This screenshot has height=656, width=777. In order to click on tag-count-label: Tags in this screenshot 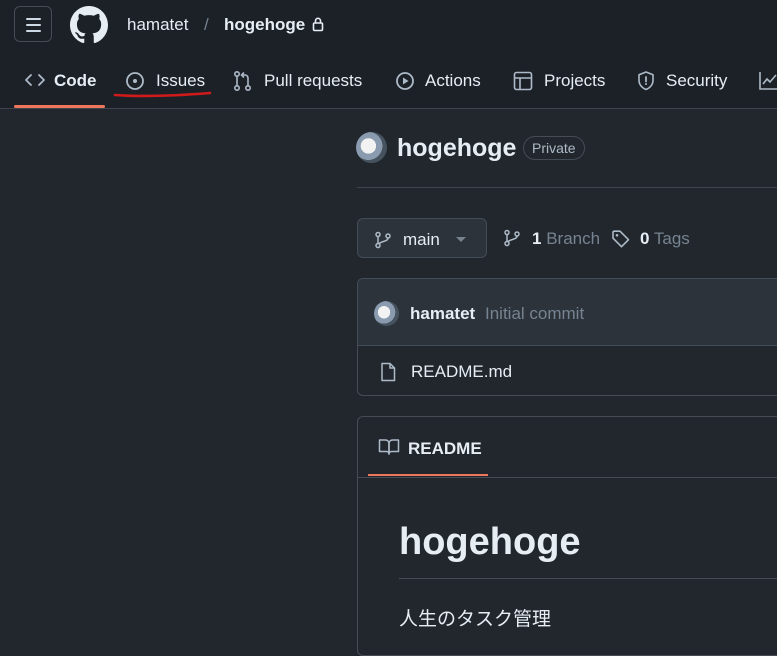, I will do `click(671, 238)`.